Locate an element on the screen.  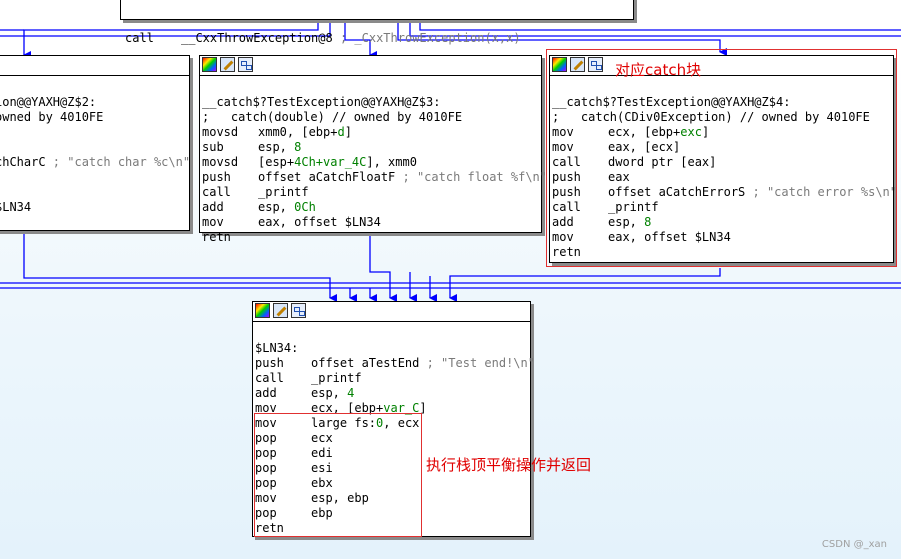
instruction-immediate: 4Ch+var_4C is located at coordinates (330, 162).